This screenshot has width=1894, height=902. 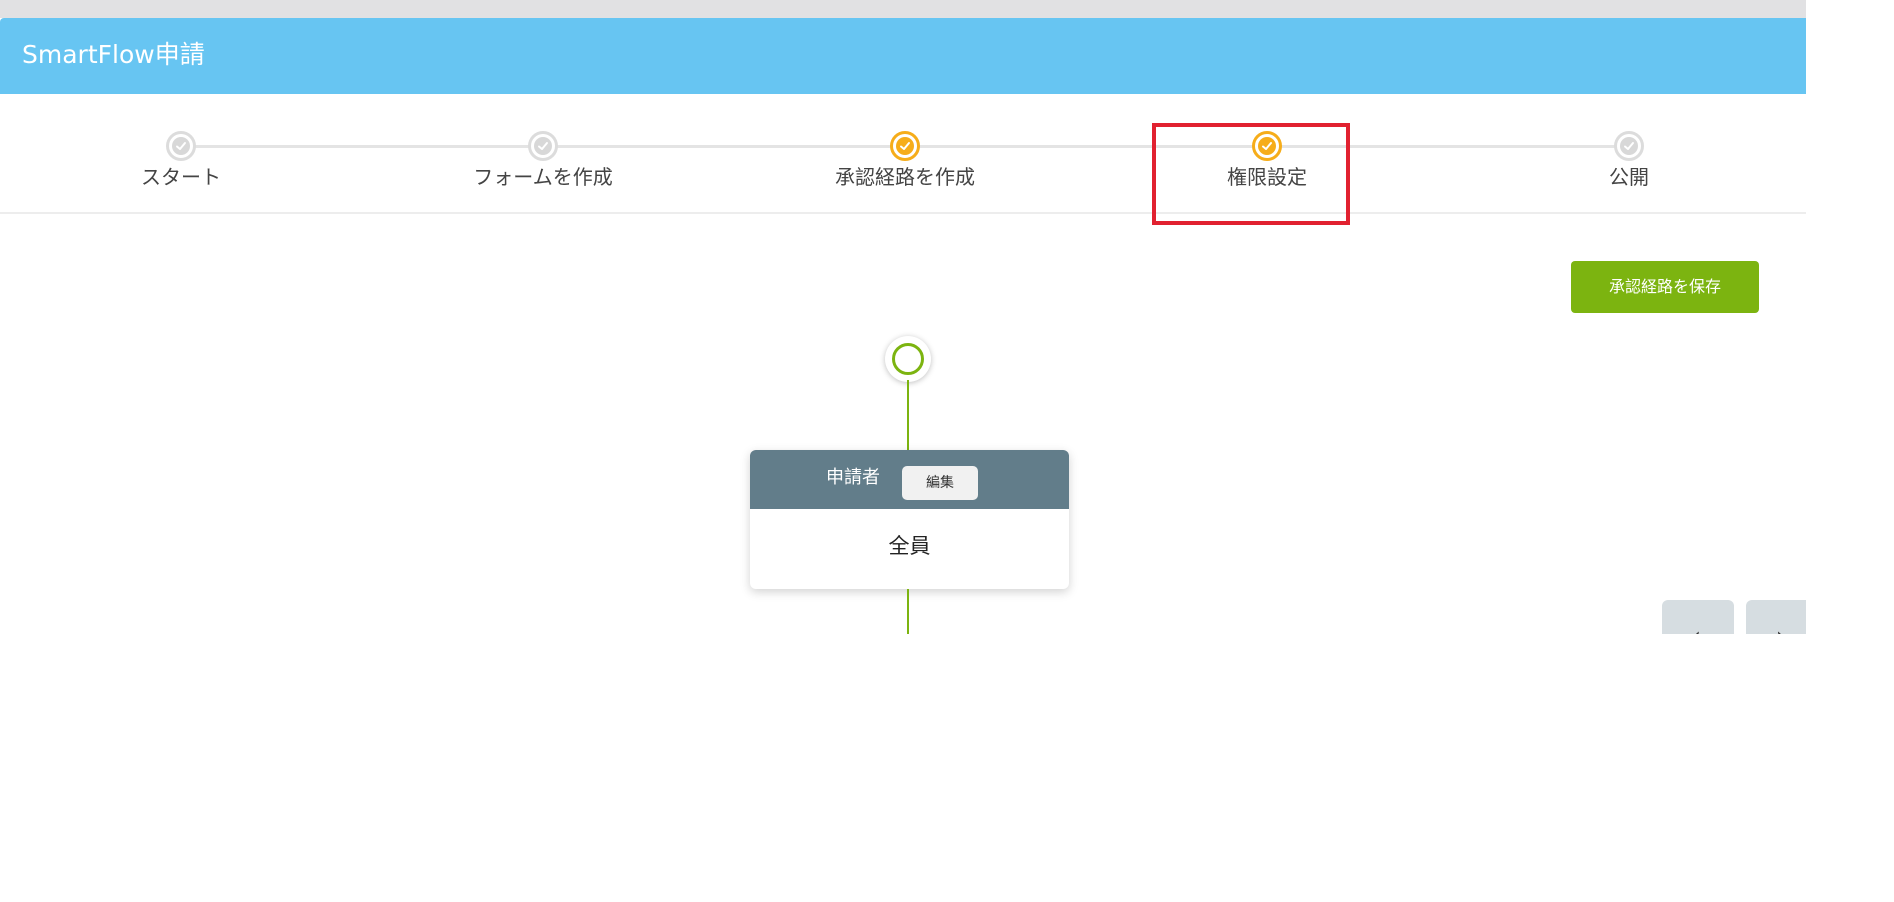 I want to click on step-label: 公開, so click(x=1629, y=177).